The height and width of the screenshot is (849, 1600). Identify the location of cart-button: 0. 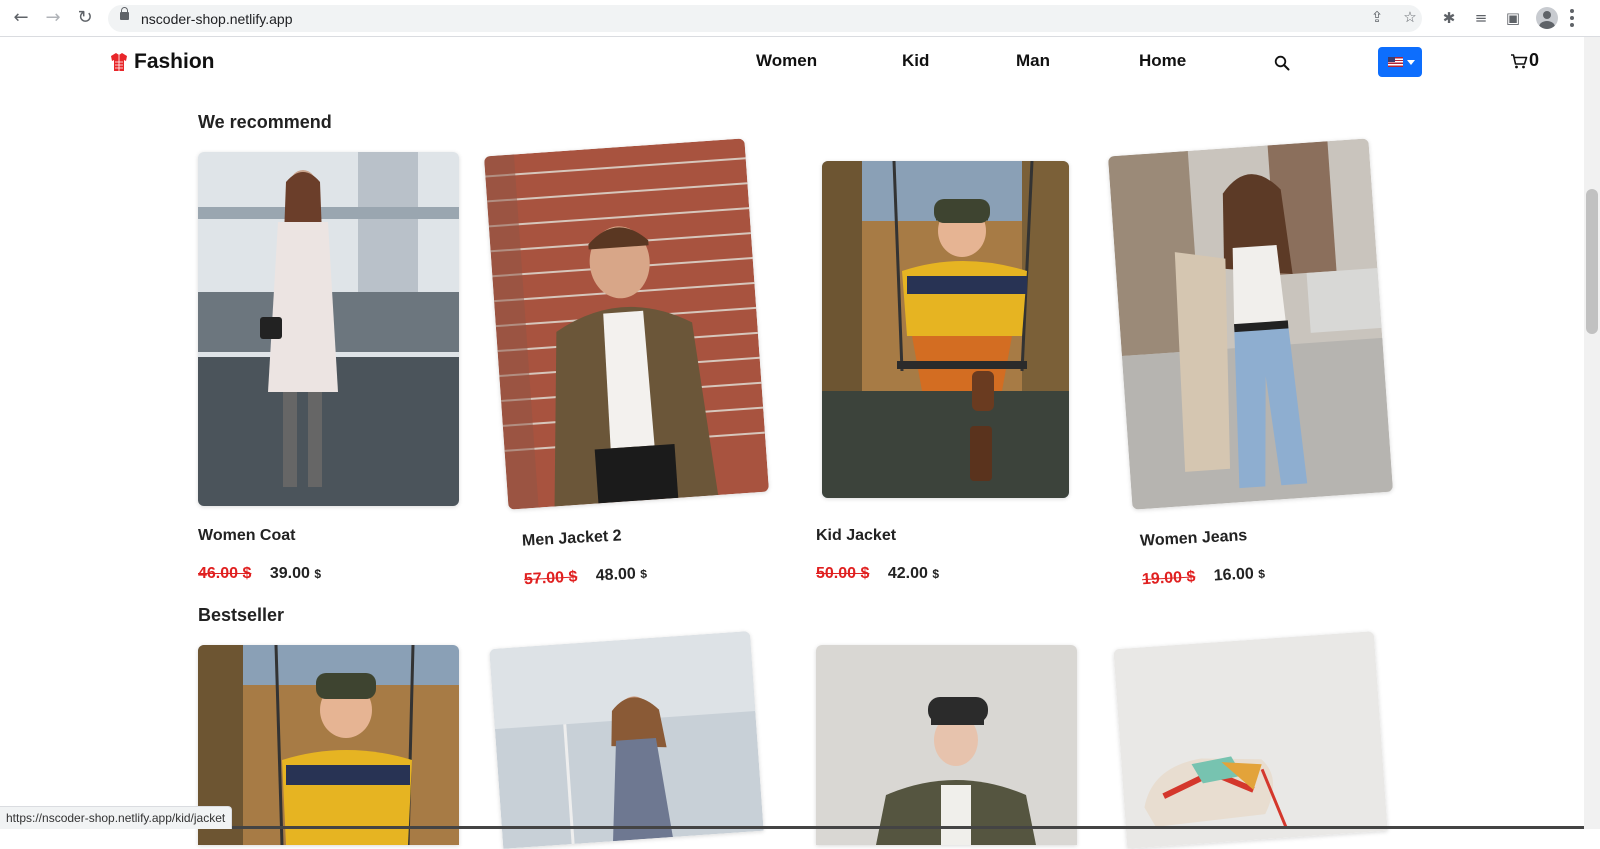
(1524, 60).